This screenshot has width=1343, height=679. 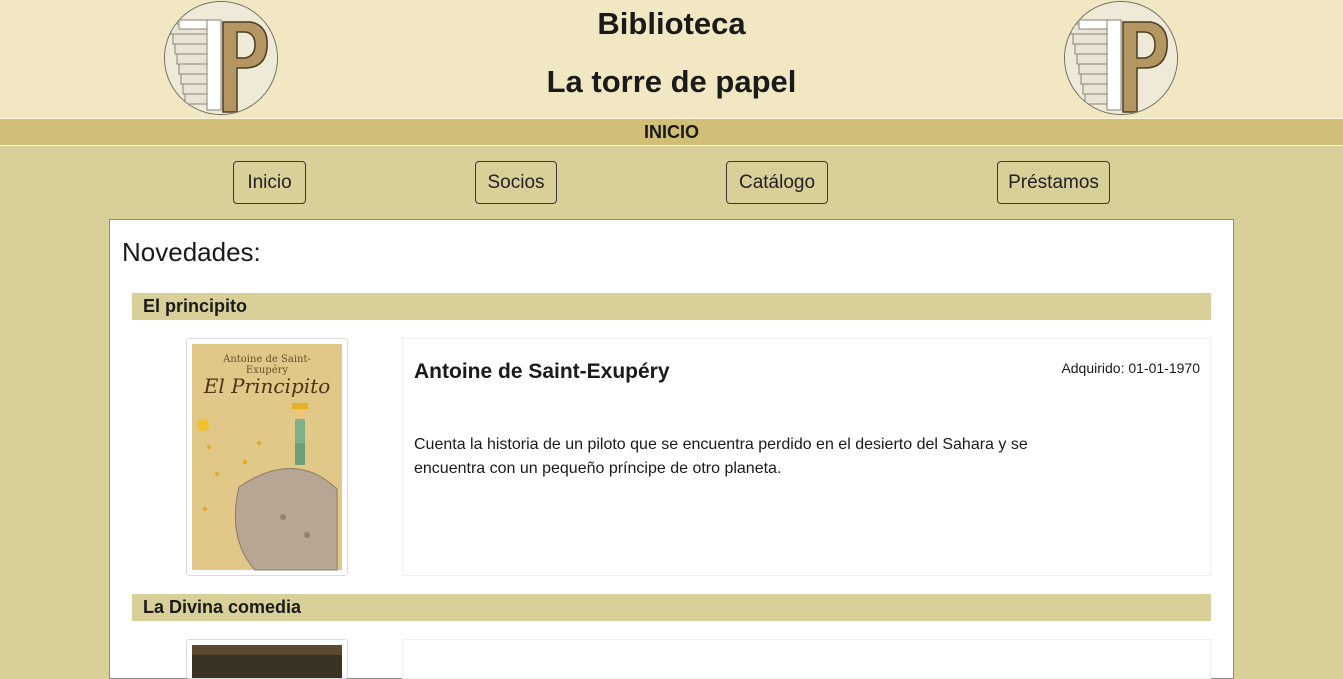 What do you see at coordinates (671, 607) in the screenshot?
I see `book-title-bar: La Divina comedia` at bounding box center [671, 607].